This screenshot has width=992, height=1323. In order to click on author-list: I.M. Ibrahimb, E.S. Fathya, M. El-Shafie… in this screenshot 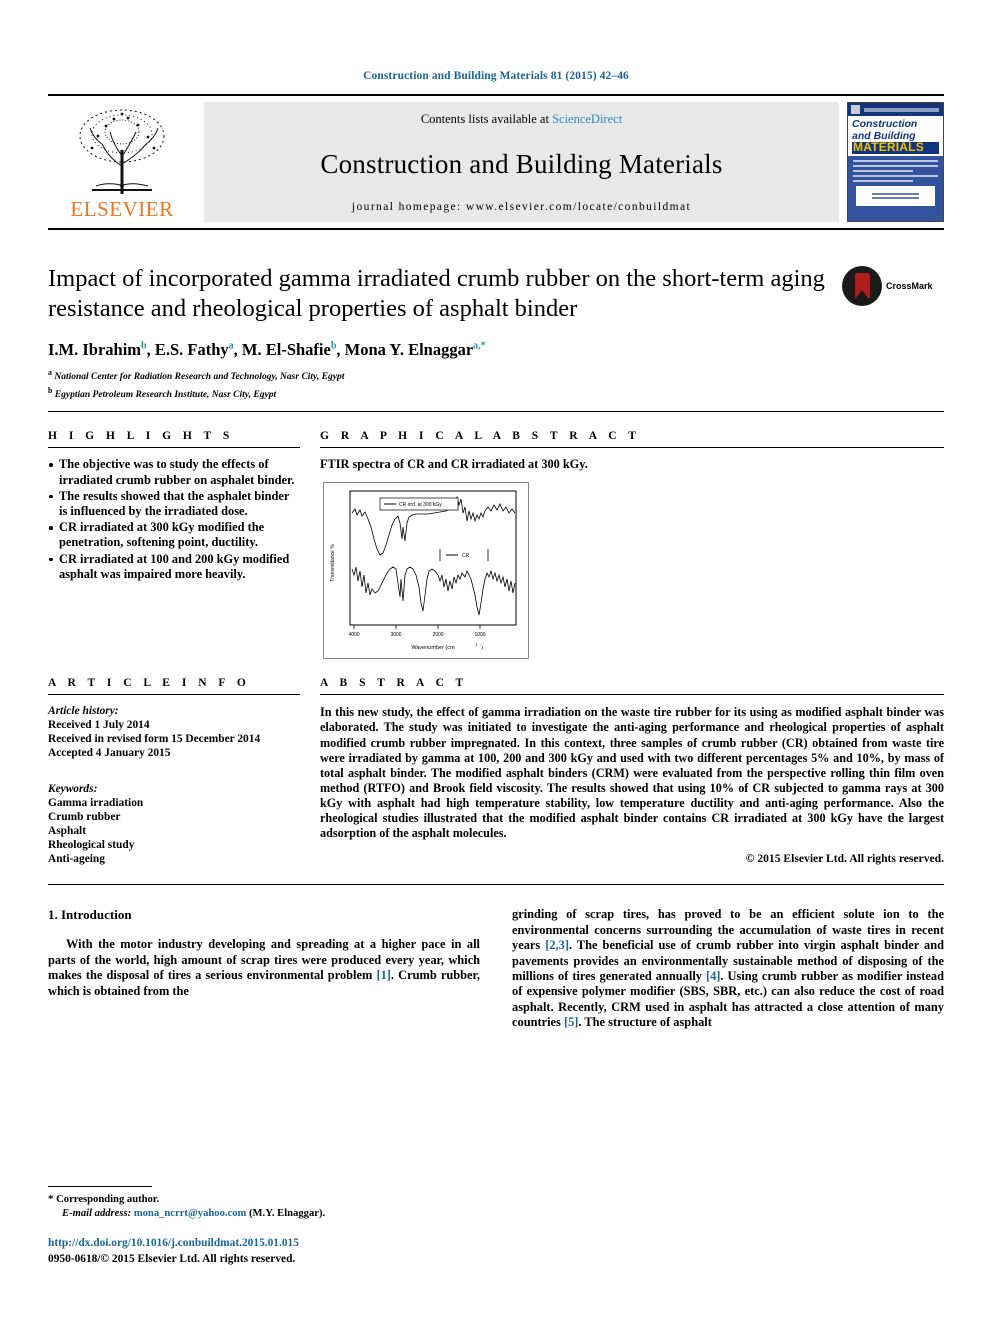, I will do `click(267, 349)`.